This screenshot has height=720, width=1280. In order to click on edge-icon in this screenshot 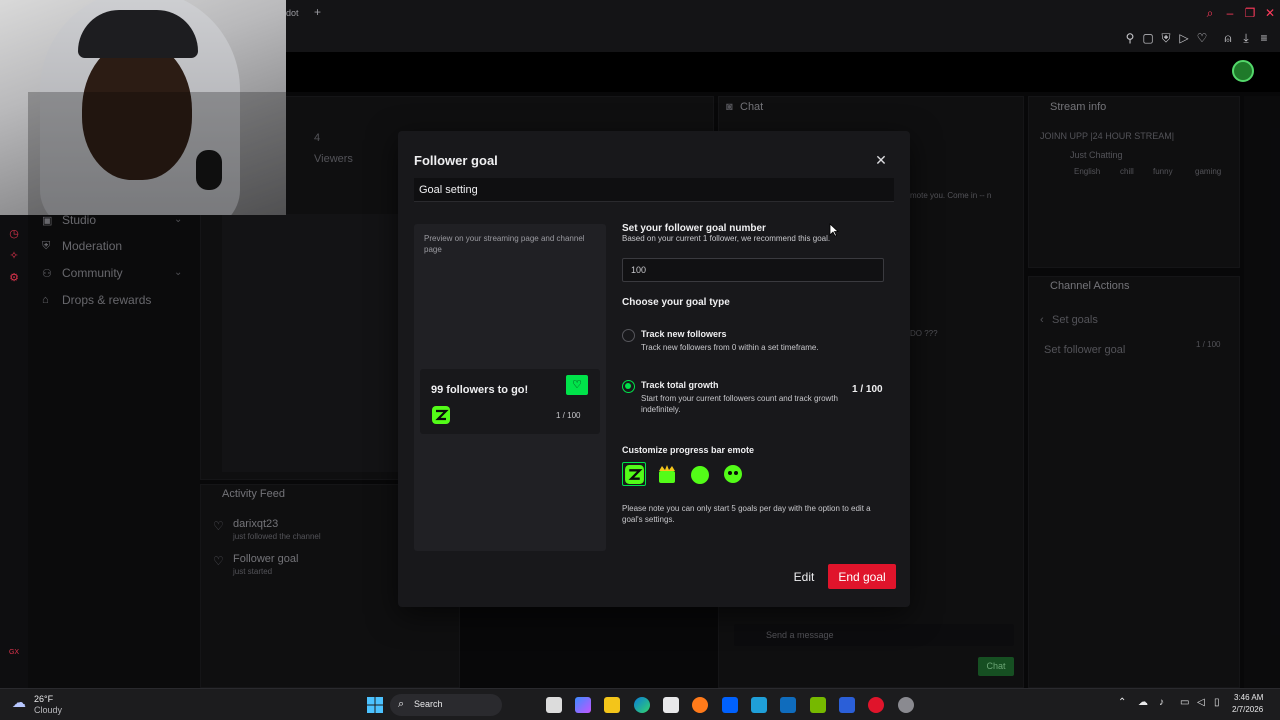, I will do `click(642, 705)`.